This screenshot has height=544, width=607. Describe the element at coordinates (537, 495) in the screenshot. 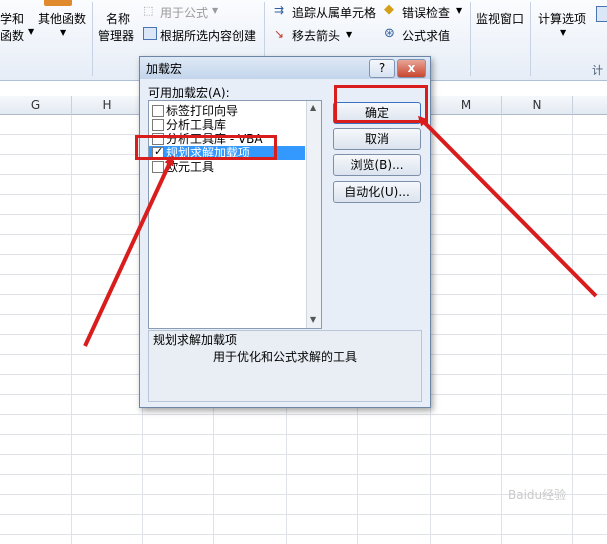

I see `watermark: Baidu经验` at that location.